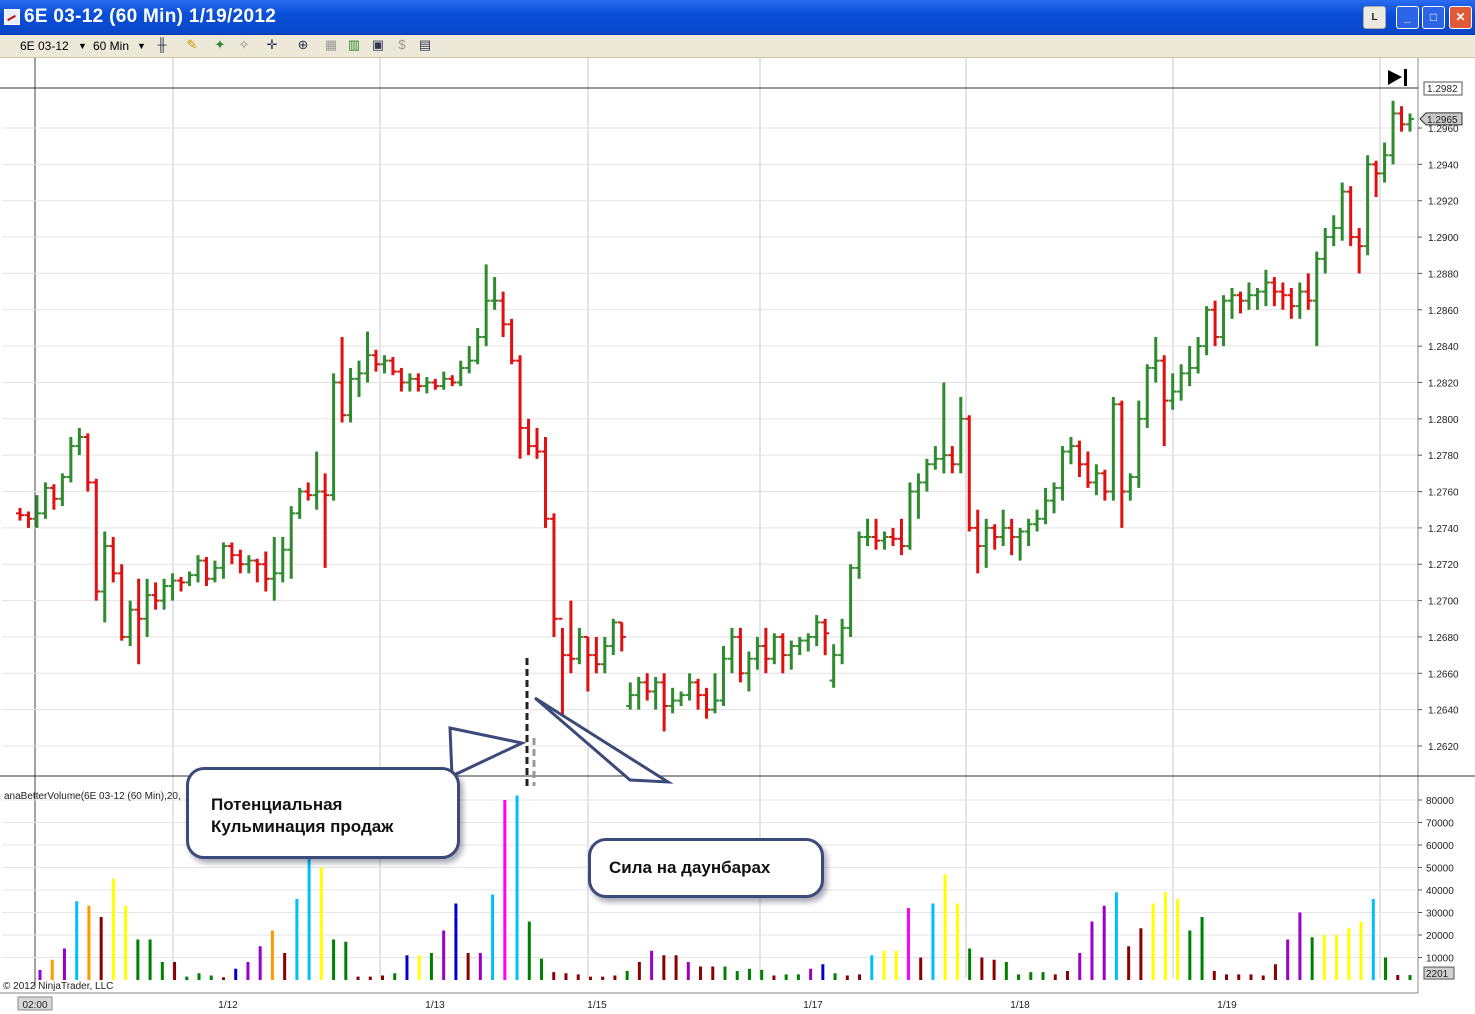  I want to click on close-button: ✕, so click(1460, 17).